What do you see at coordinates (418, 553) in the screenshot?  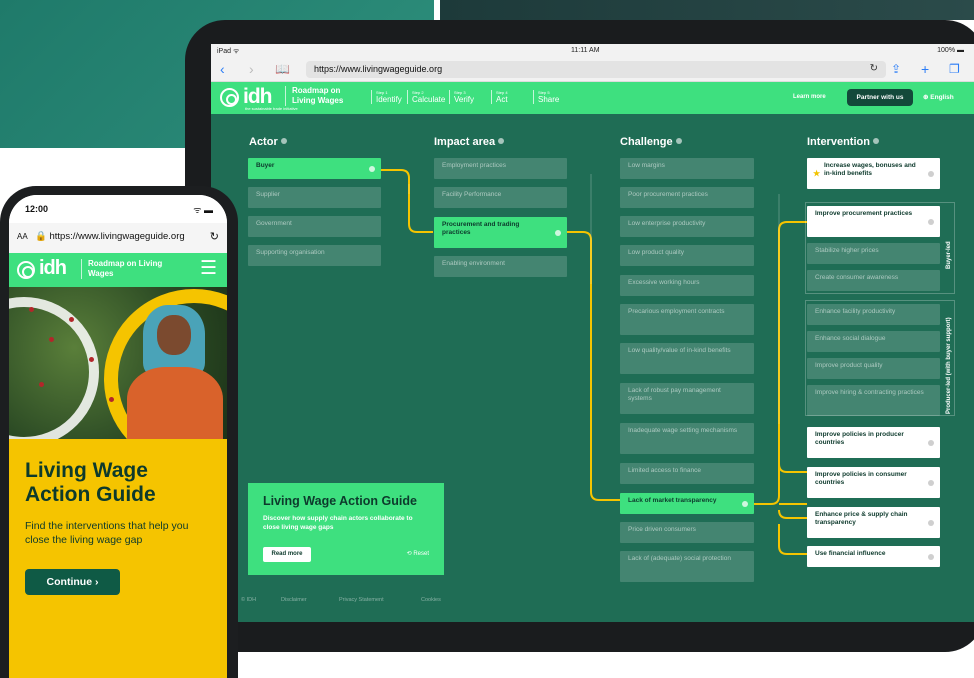 I see `reset-button: ⟲ Reset` at bounding box center [418, 553].